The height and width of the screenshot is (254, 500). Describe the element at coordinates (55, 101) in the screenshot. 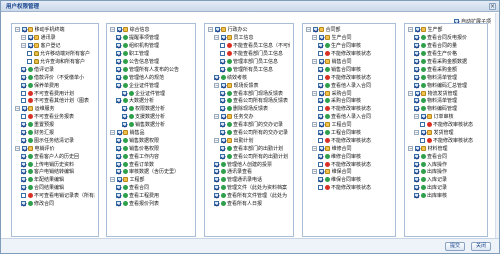

I see `tree-node: 不可查看其他计划（图表` at that location.